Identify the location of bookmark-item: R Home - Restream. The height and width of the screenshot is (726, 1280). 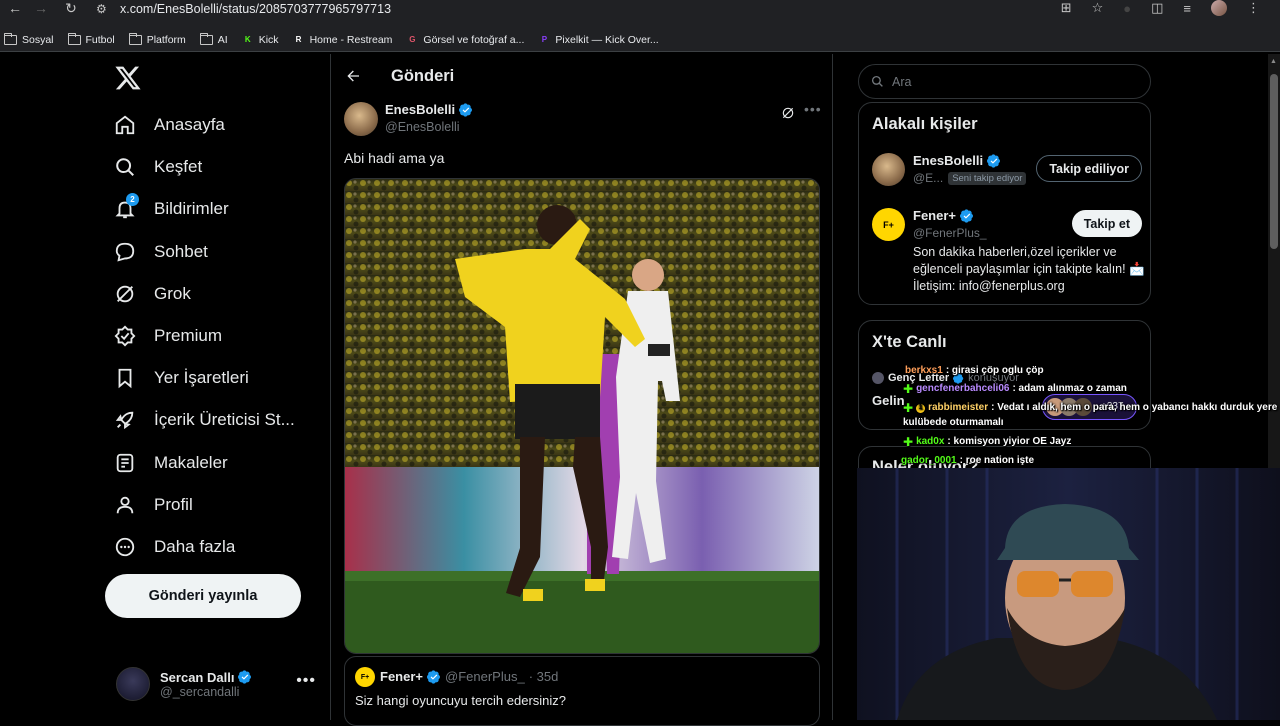
(343, 40).